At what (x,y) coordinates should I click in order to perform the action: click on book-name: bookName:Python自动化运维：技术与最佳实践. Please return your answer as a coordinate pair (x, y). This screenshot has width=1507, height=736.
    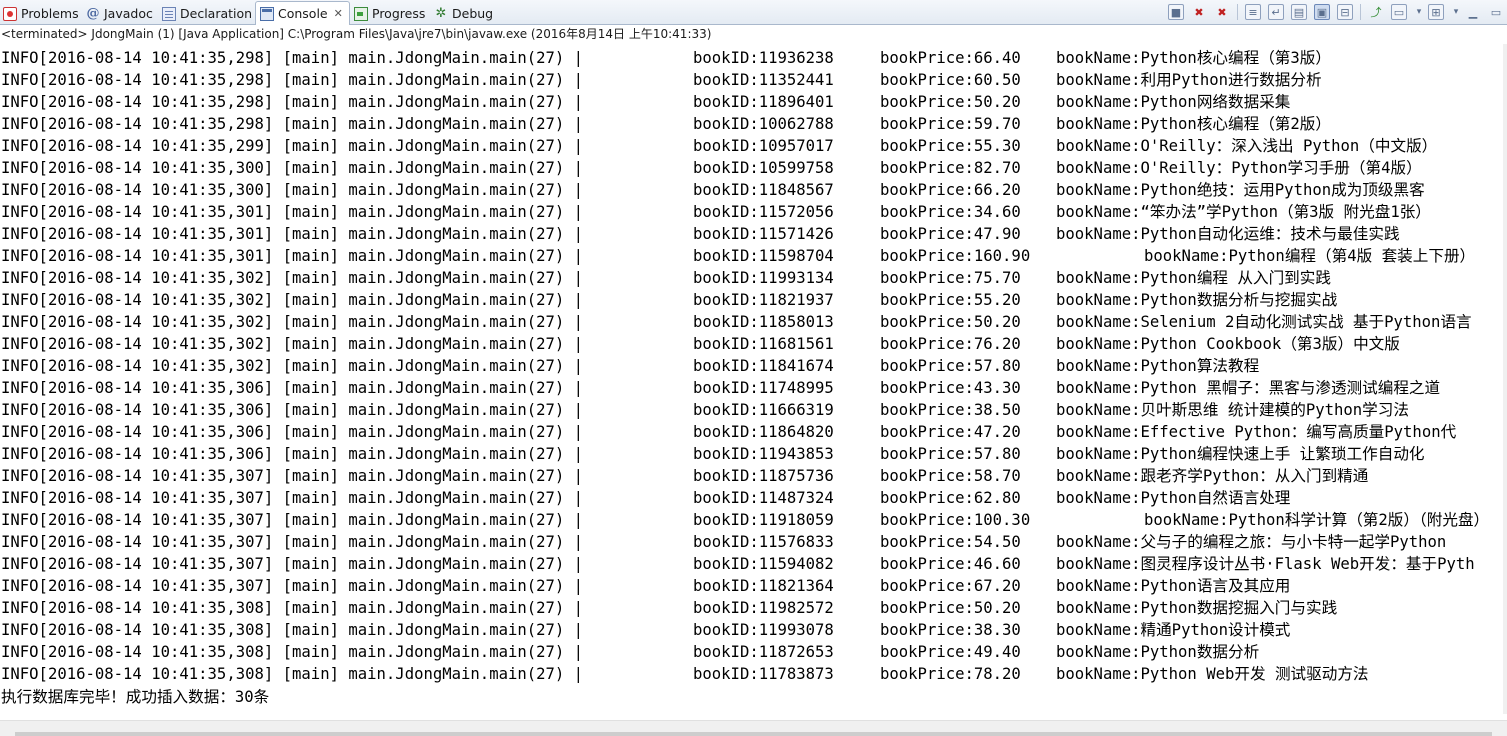
    Looking at the image, I should click on (1228, 234).